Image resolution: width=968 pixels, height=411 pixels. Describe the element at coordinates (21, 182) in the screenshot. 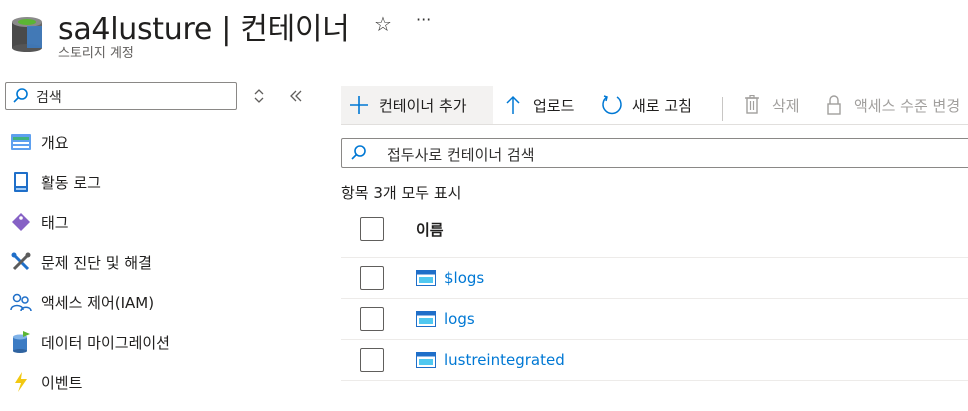

I see `activity-log-icon` at that location.